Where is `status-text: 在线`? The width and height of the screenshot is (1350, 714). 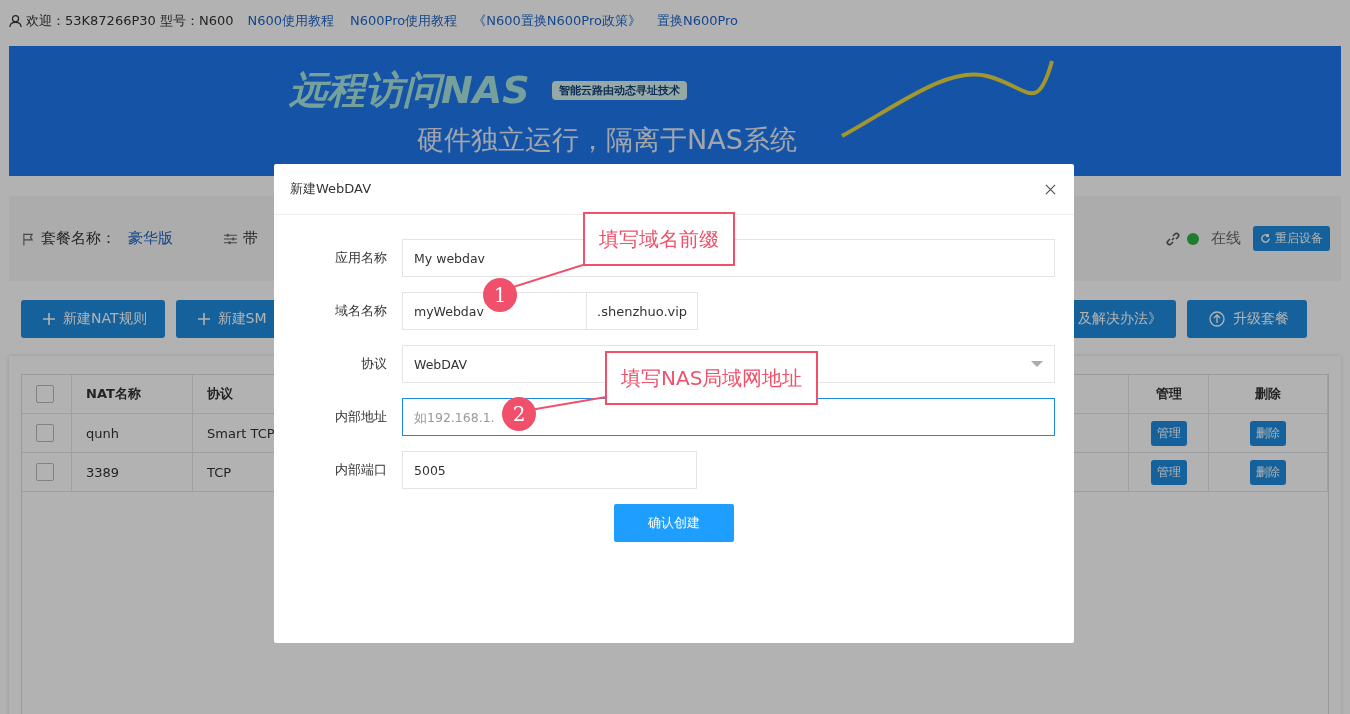 status-text: 在线 is located at coordinates (1226, 238).